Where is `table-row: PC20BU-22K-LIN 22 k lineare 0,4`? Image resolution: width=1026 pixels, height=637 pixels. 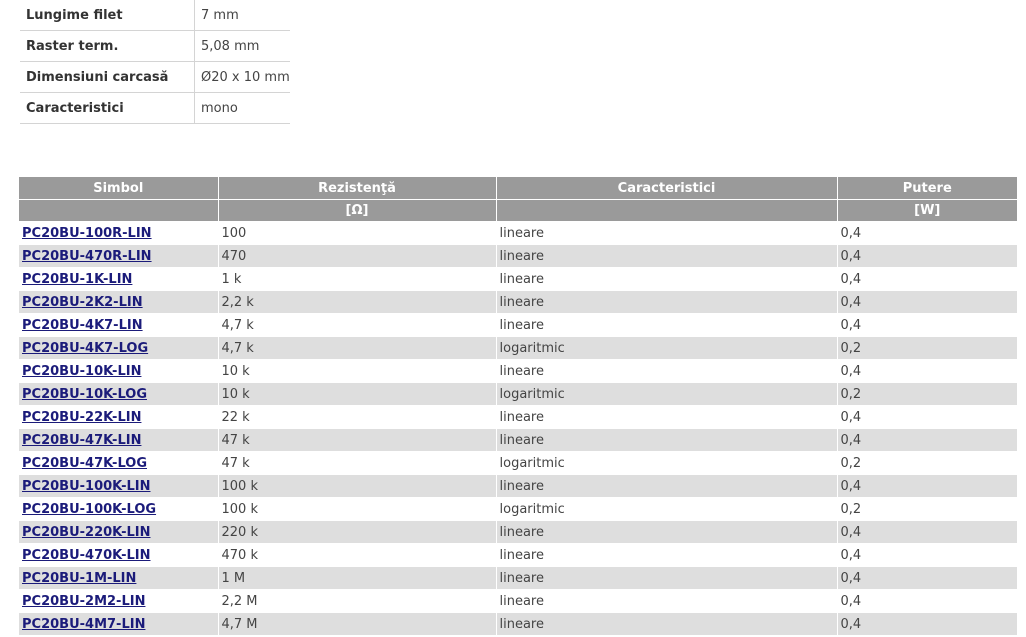
table-row: PC20BU-22K-LIN 22 k lineare 0,4 is located at coordinates (518, 417).